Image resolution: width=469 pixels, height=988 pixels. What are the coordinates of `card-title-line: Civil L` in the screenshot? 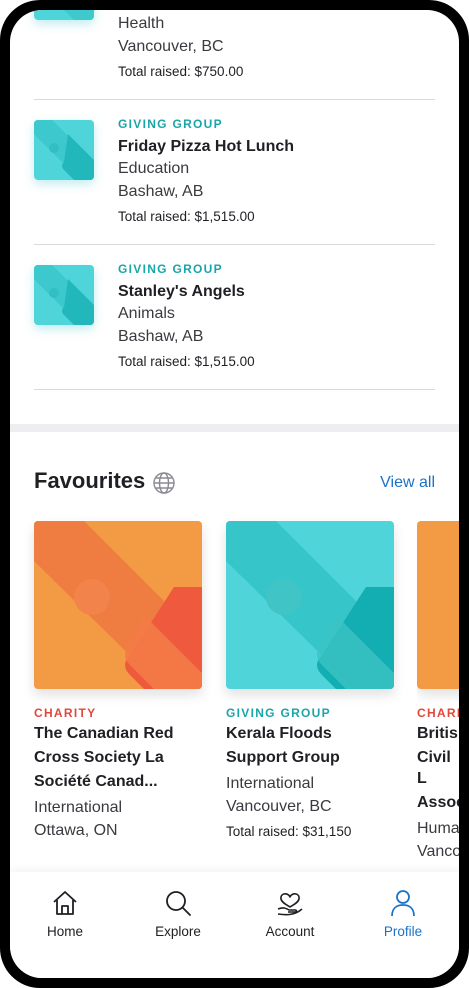 It's located at (434, 768).